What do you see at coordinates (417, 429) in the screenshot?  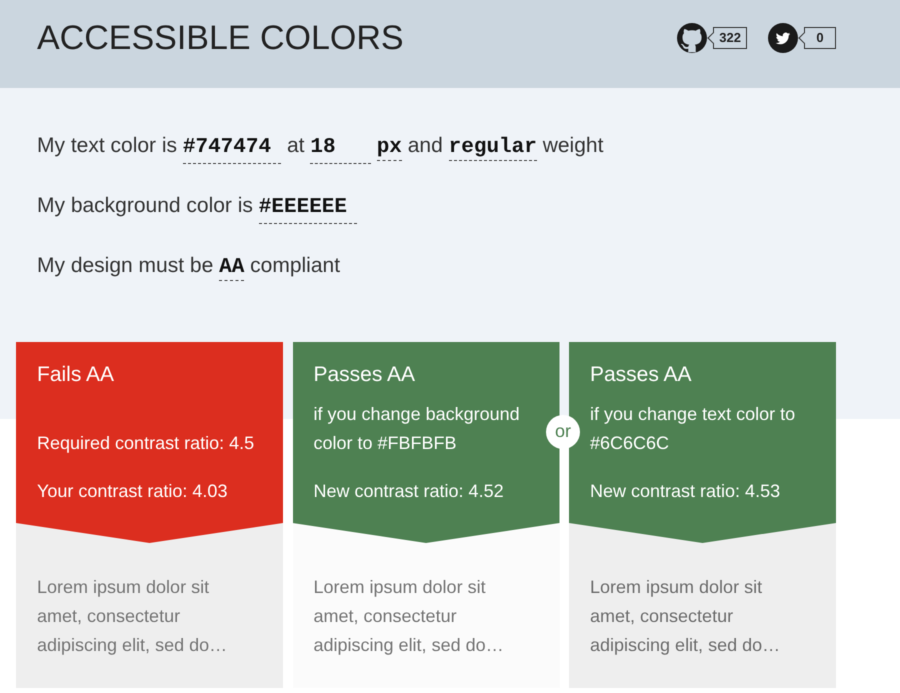 I see `result-note: if you change background color to #FBFBFB` at bounding box center [417, 429].